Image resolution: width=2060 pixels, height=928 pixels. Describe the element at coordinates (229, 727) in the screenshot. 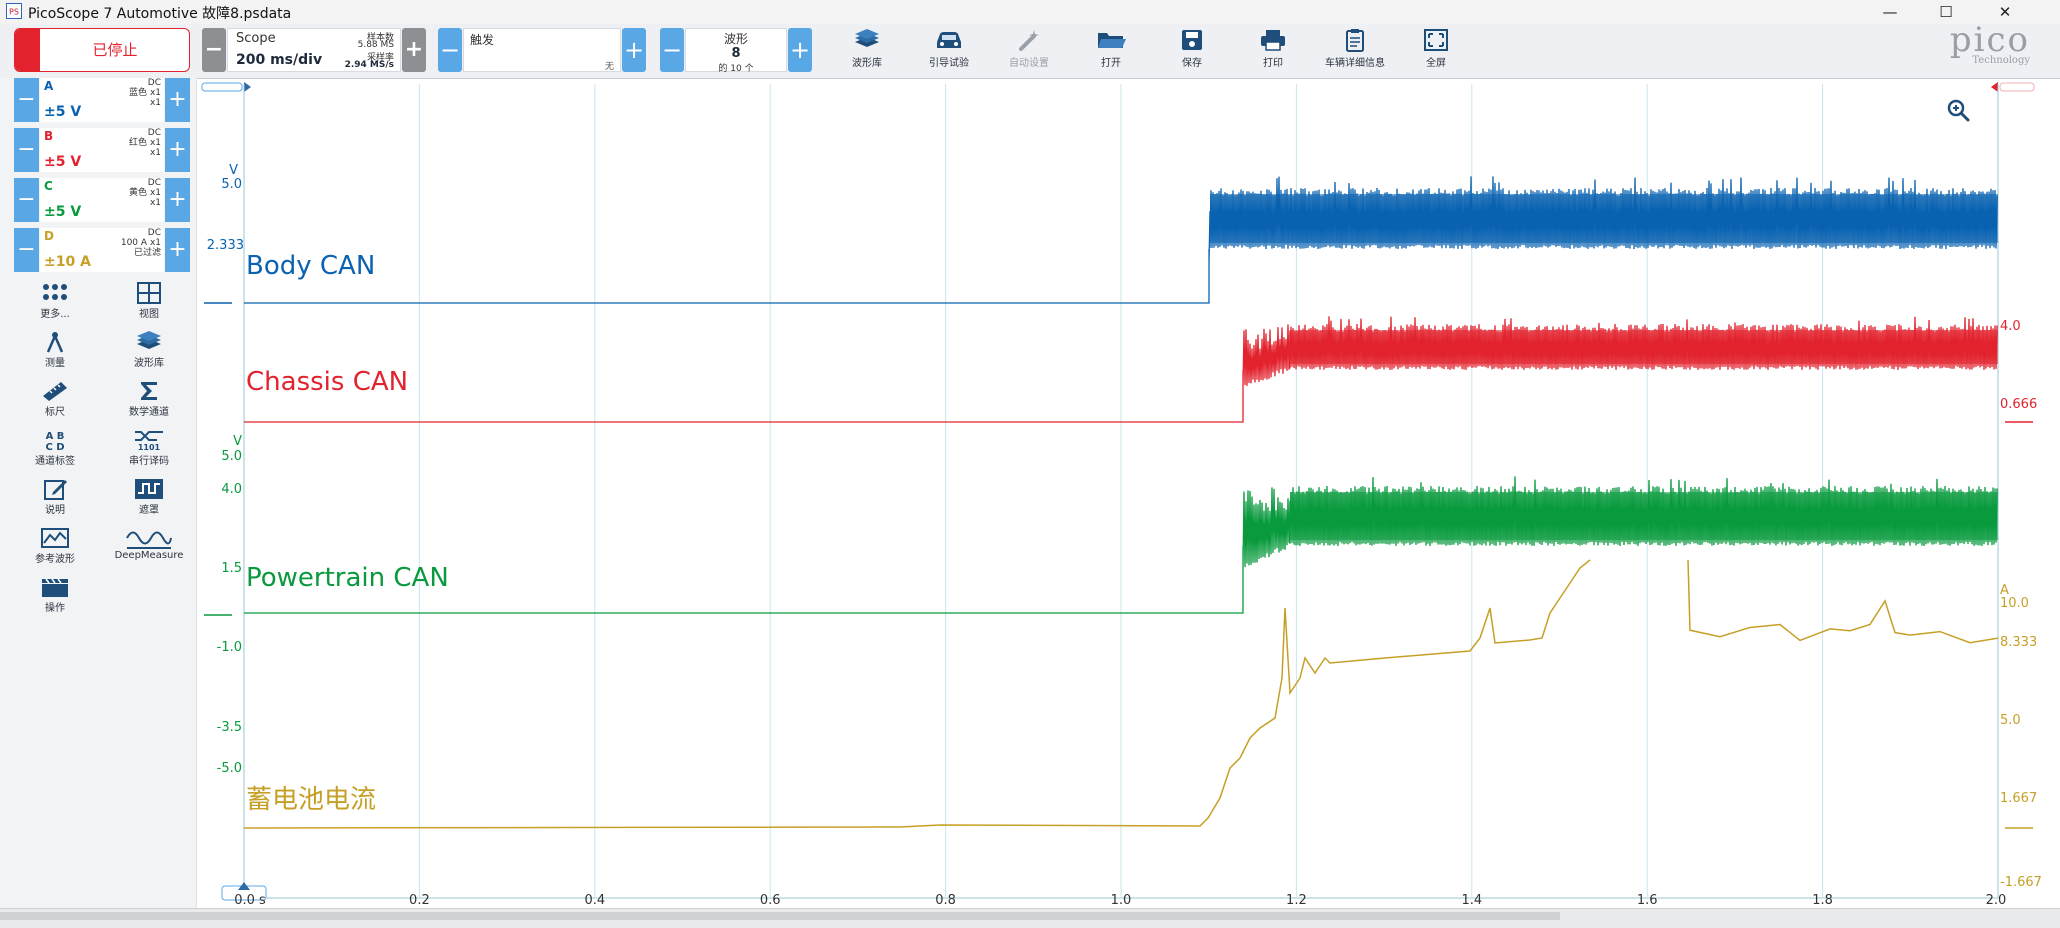

I see `axis-value-label: -3.5` at that location.